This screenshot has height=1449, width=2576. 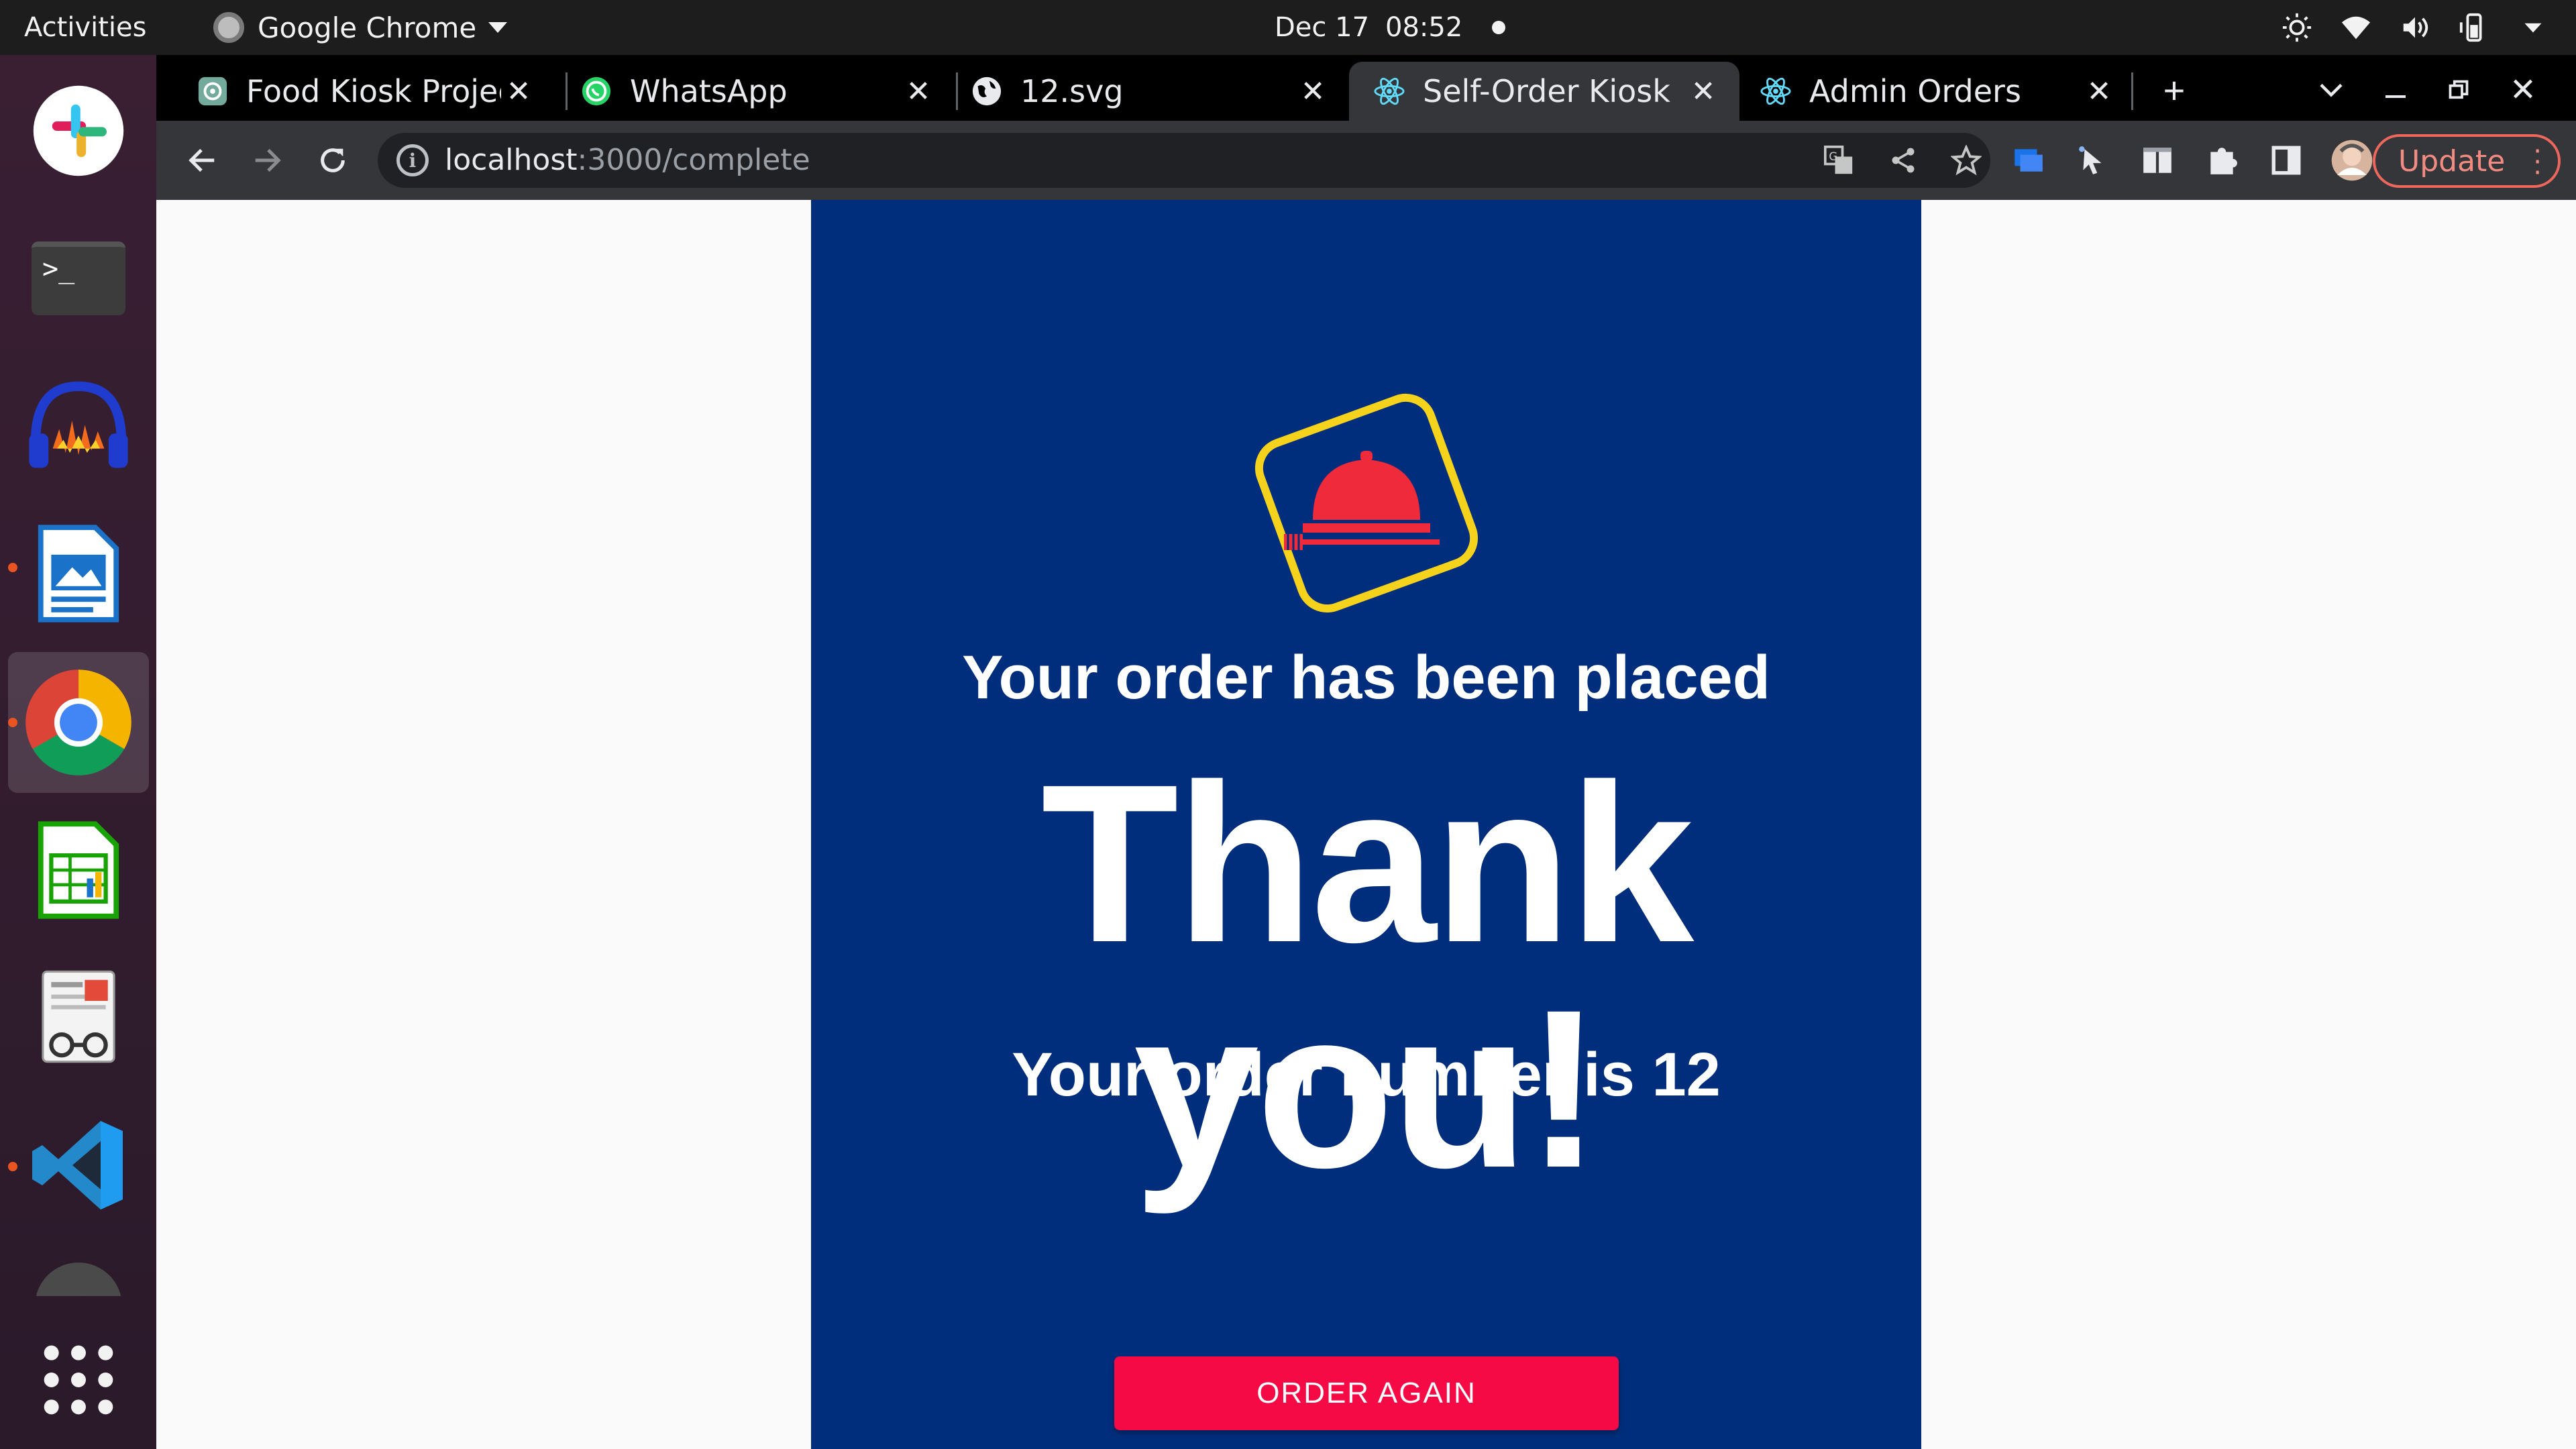 I want to click on bookmark-star-icon, so click(x=1966, y=160).